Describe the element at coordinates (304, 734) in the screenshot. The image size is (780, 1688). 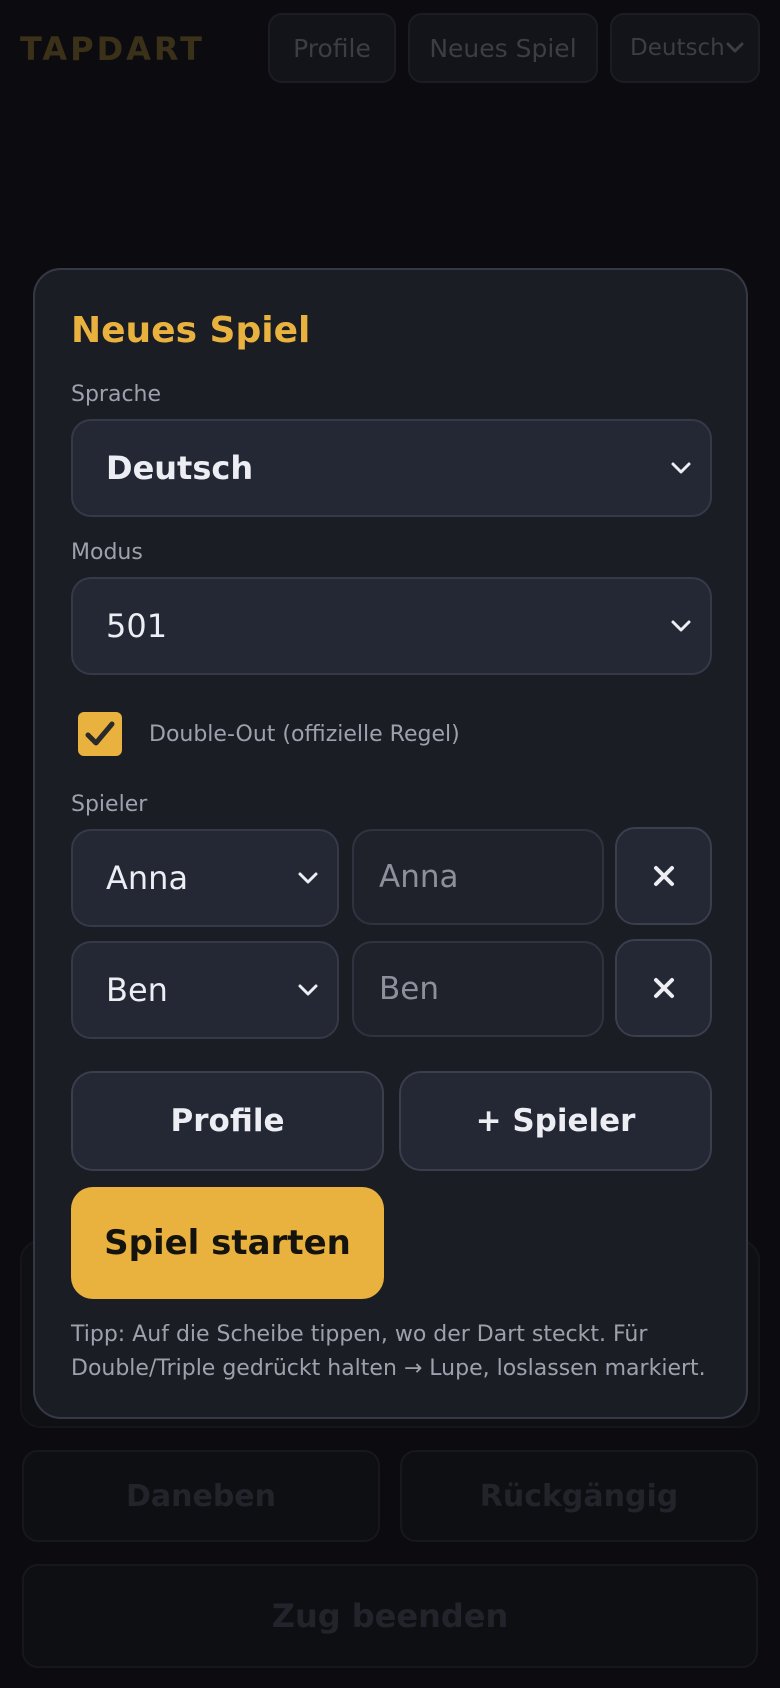
I see `double-out-label: Double-Out (offizielle Regel)` at that location.